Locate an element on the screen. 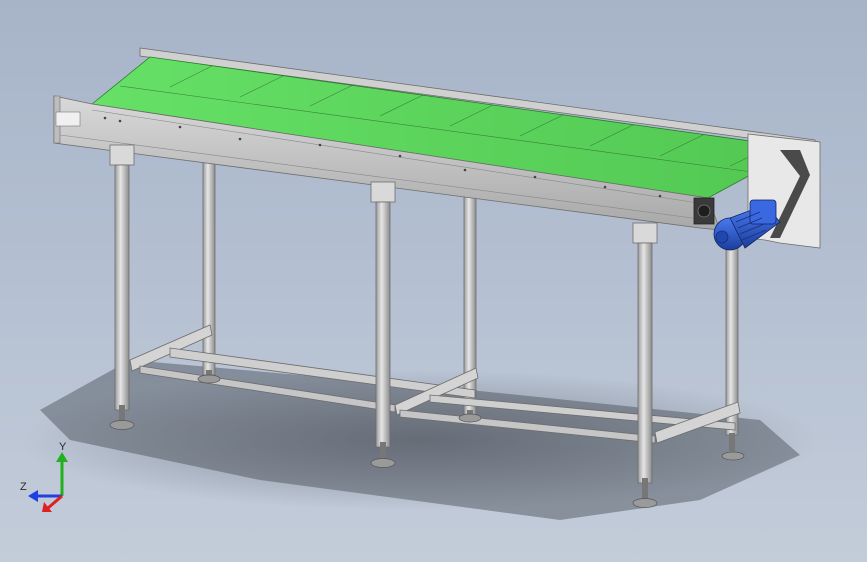 Image resolution: width=867 pixels, height=562 pixels. end-cap is located at coordinates (68, 119).